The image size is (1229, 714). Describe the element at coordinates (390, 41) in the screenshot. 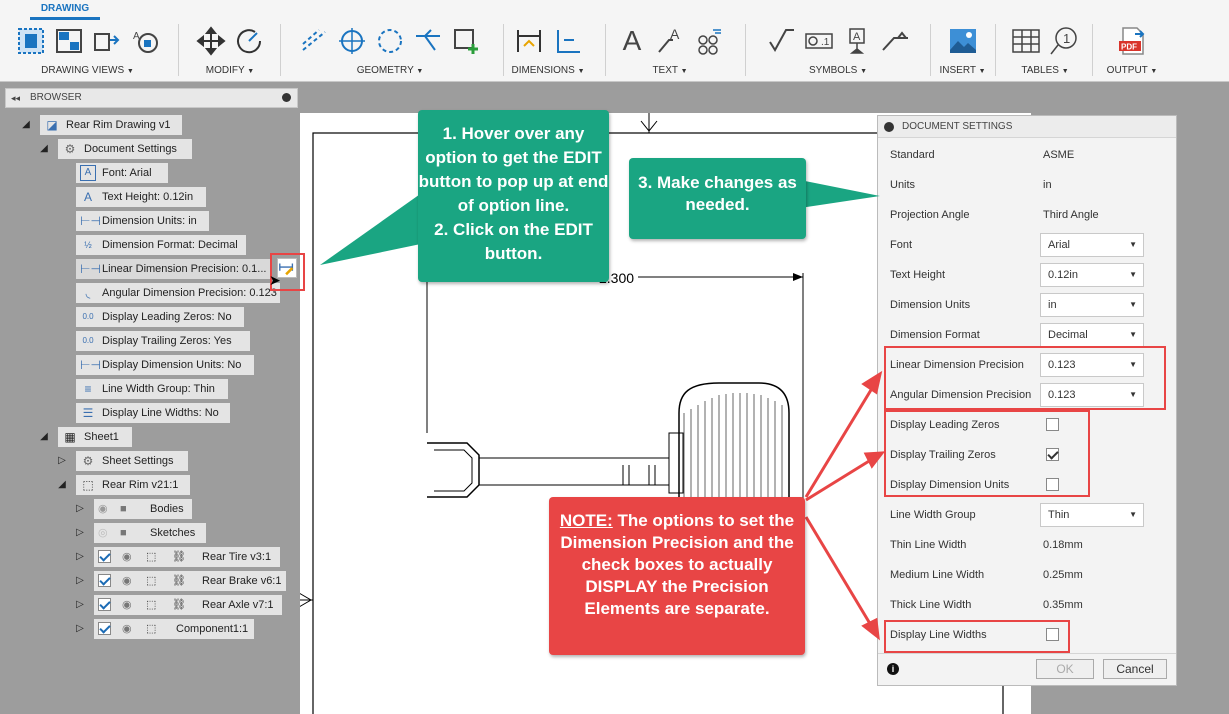

I see `center-pattern-icon` at that location.